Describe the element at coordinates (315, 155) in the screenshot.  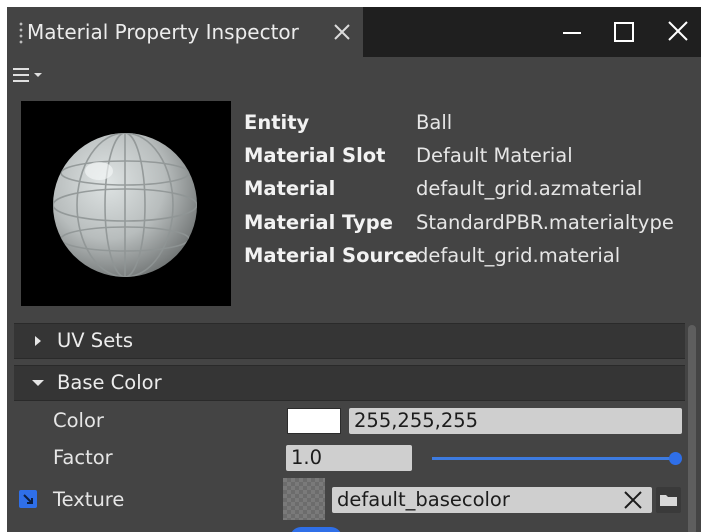
I see `info-key: Material Slot` at that location.